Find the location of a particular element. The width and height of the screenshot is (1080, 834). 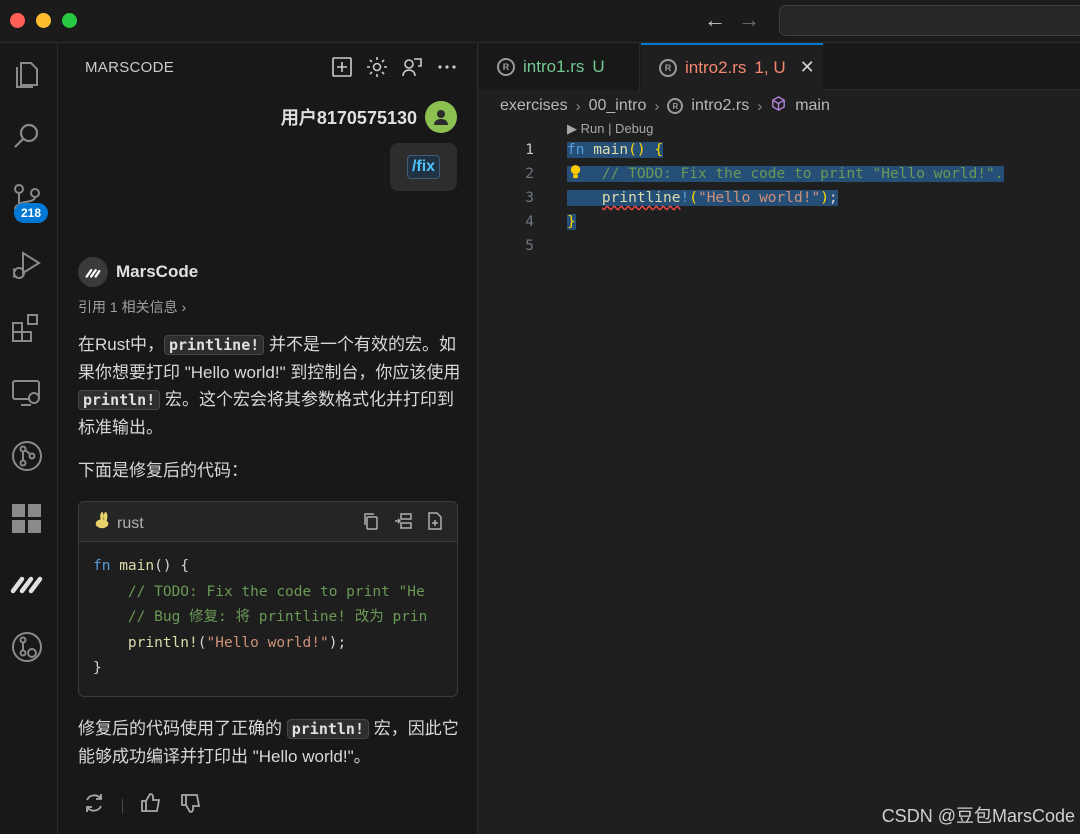

line-number-gutter: 1 2 3 4 5 is located at coordinates (519, 198).